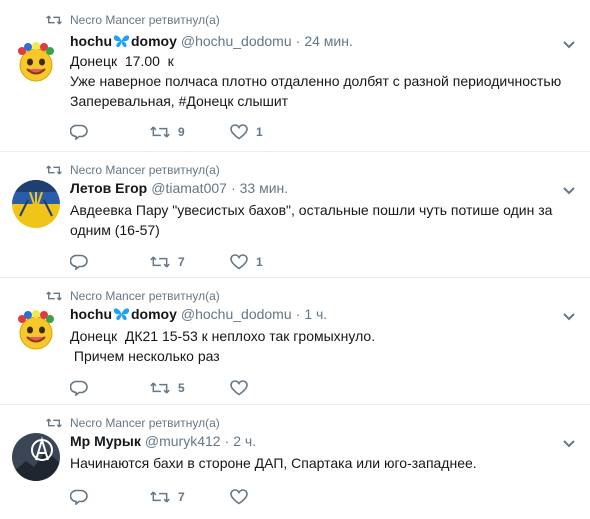 The width and height of the screenshot is (590, 519). I want to click on tweet-actions: 7 1, so click(190, 262).